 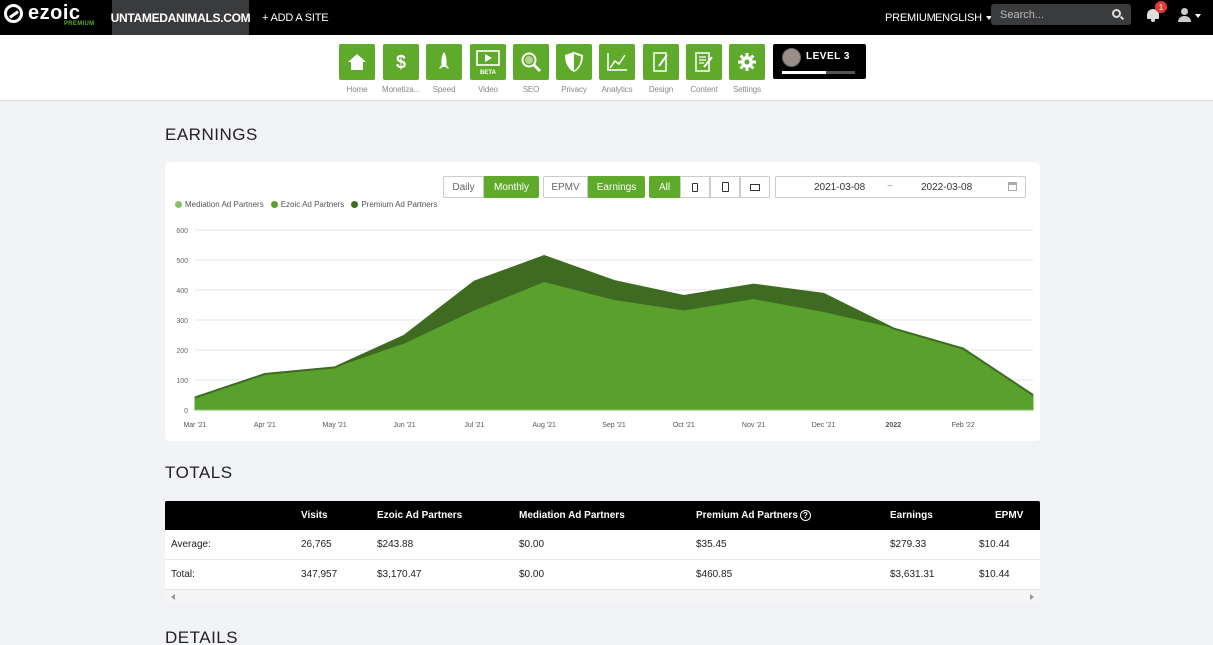 What do you see at coordinates (912, 574) in the screenshot?
I see `earnings-cell: $3,631.31` at bounding box center [912, 574].